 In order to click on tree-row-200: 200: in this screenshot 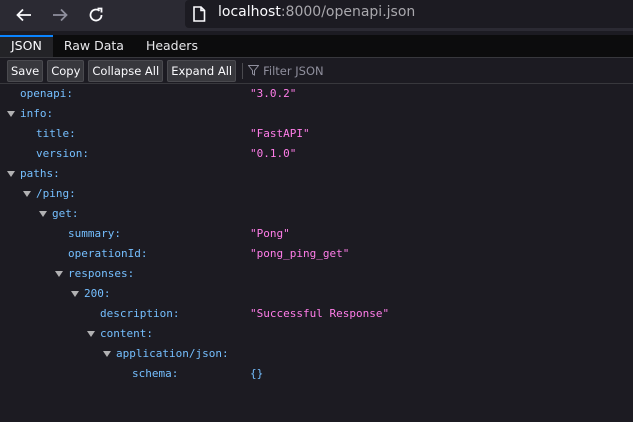, I will do `click(316, 294)`.